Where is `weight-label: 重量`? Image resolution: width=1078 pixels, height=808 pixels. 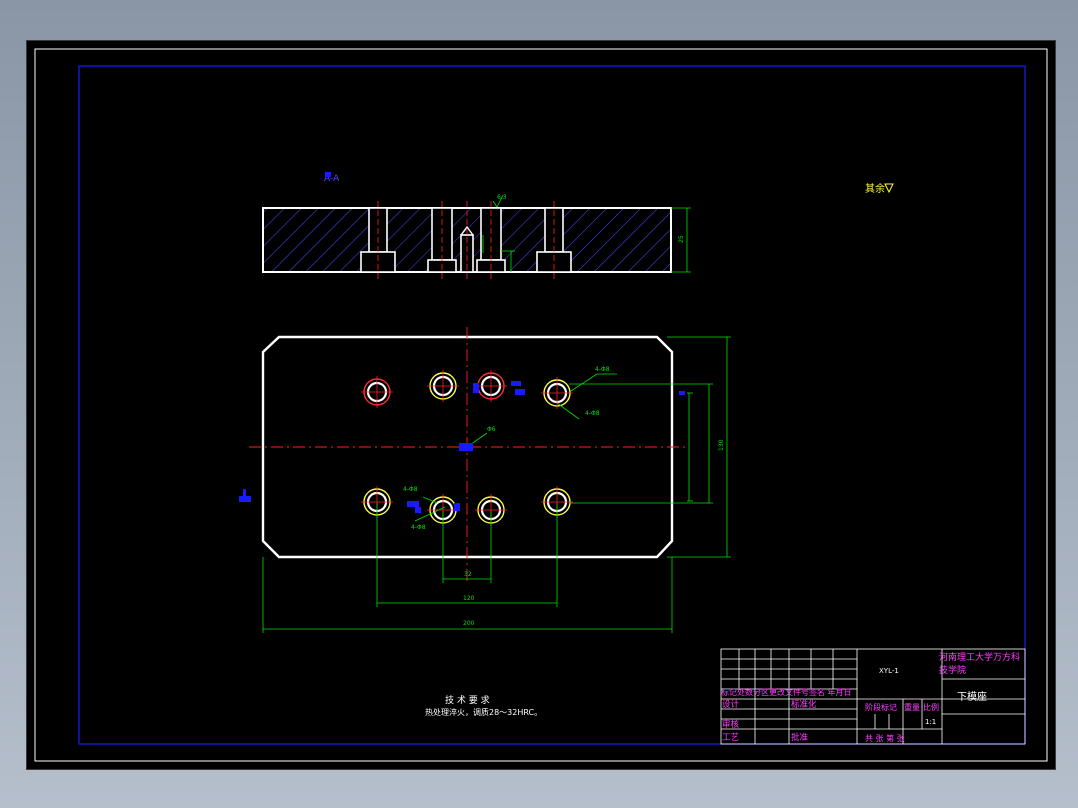
weight-label: 重量 is located at coordinates (912, 707).